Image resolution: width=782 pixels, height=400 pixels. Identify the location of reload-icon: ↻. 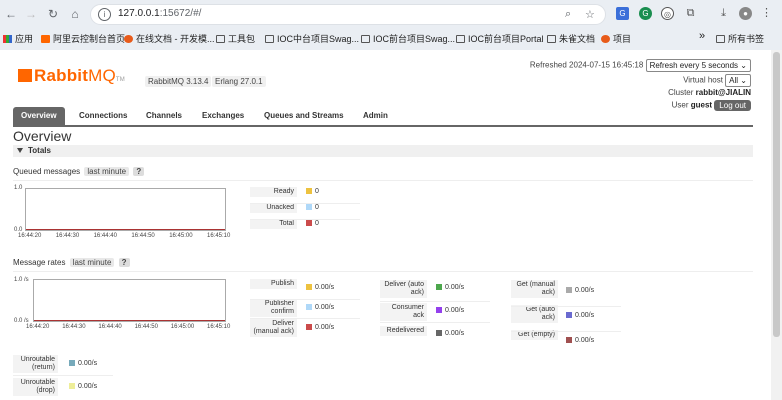
(53, 14).